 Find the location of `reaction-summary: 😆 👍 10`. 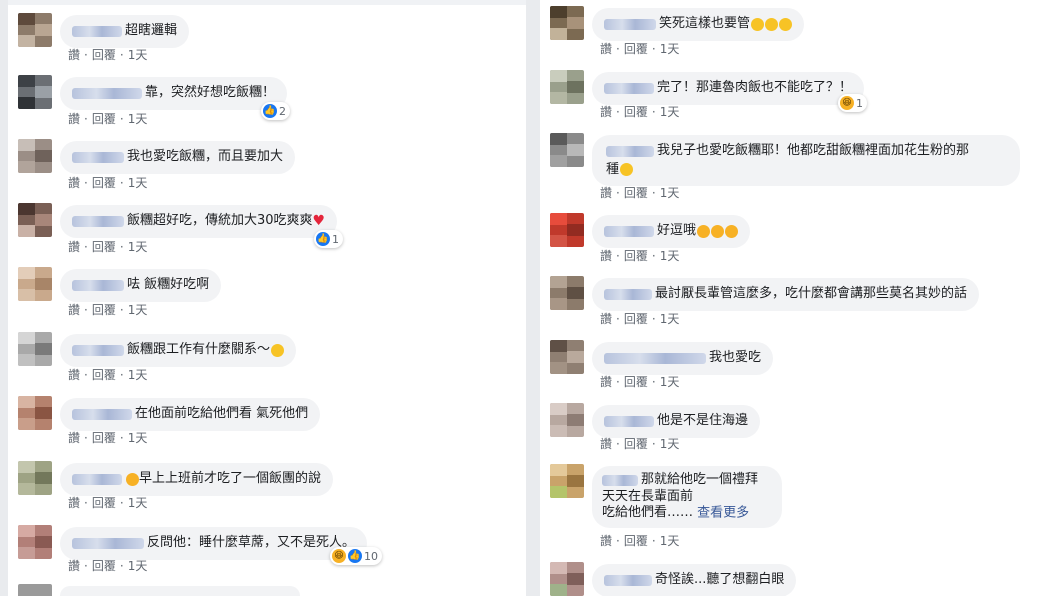

reaction-summary: 😆 👍 10 is located at coordinates (356, 556).